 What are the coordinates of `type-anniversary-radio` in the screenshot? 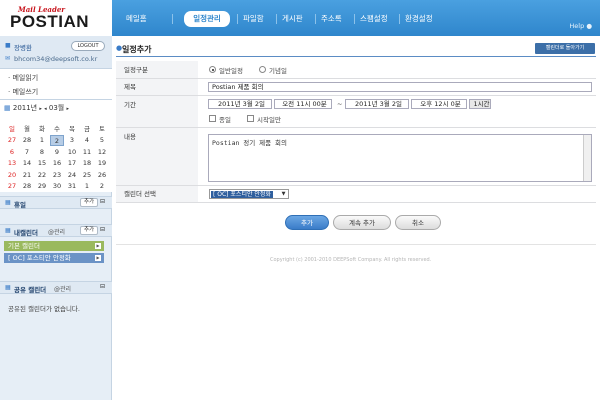 It's located at (262, 69).